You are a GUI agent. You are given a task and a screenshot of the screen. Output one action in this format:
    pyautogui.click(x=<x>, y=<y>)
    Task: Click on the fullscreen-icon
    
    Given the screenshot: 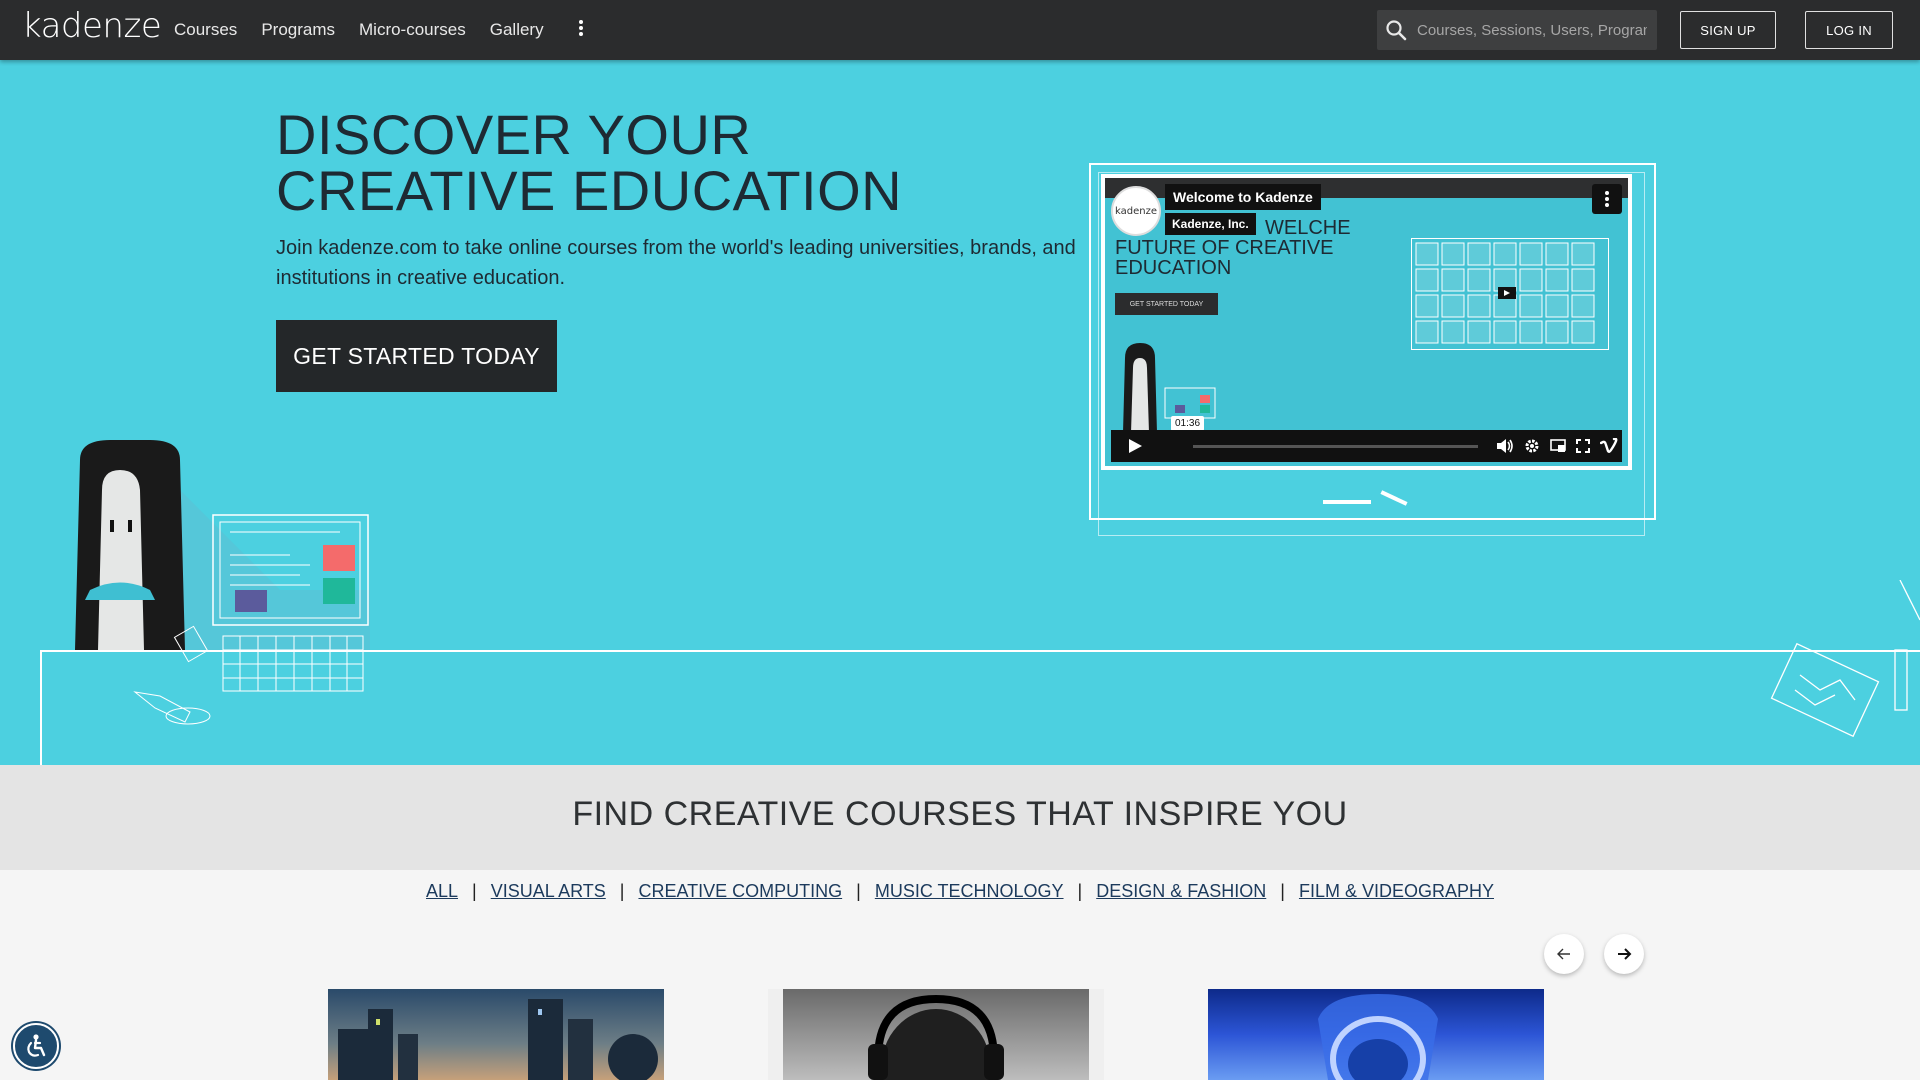 What is the action you would take?
    pyautogui.click(x=1583, y=446)
    